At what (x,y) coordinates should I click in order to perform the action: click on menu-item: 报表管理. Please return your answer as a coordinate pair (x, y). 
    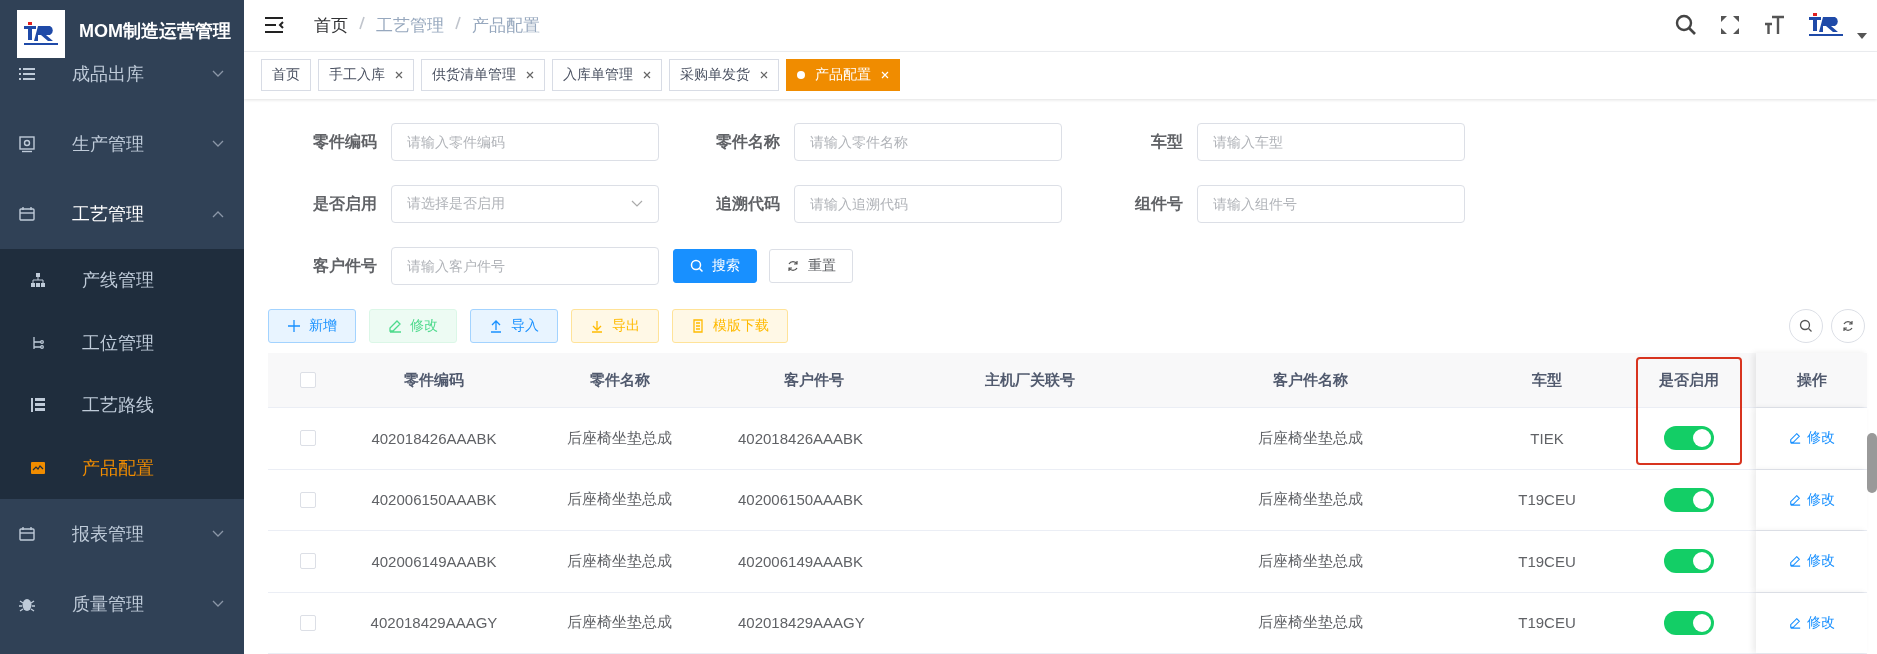
    Looking at the image, I should click on (122, 534).